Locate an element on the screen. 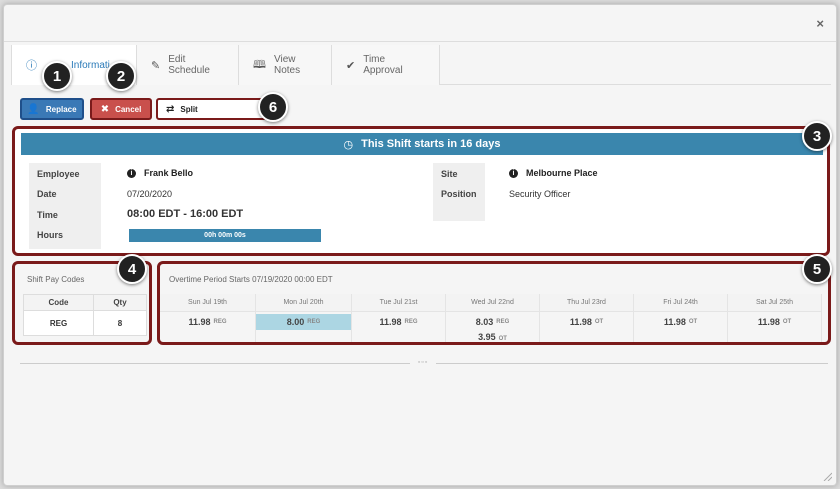  code-cell: REG is located at coordinates (59, 323).